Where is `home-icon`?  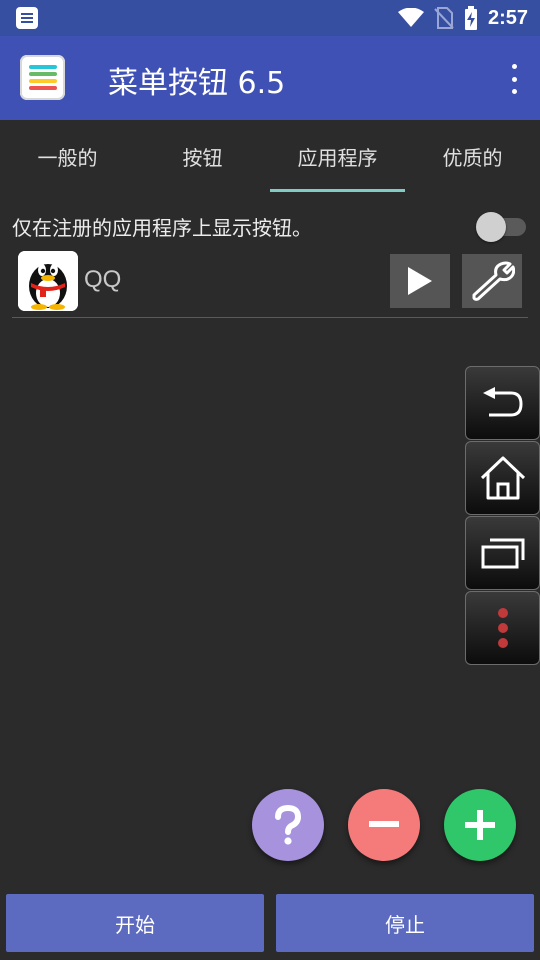
home-icon is located at coordinates (502, 478).